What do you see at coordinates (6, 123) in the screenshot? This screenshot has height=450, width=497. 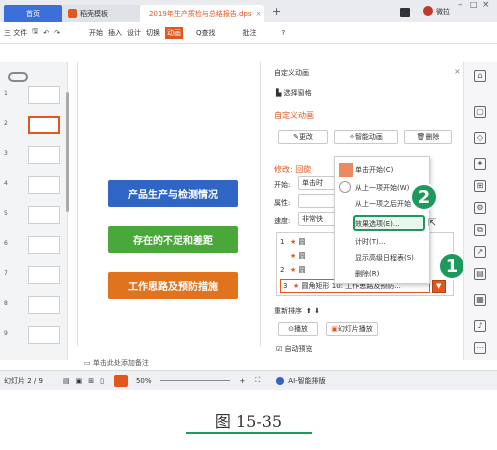 I see `thumb-number: 2` at bounding box center [6, 123].